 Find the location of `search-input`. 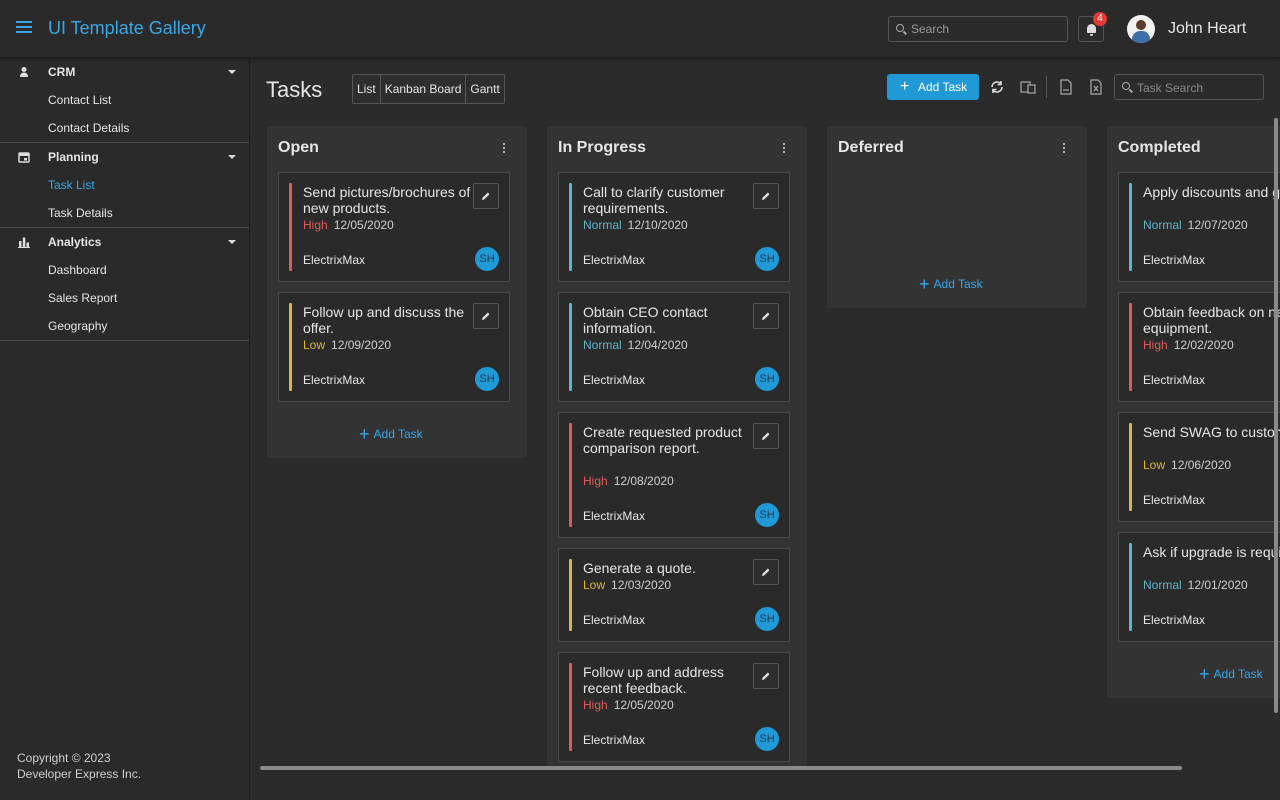

search-input is located at coordinates (986, 29).